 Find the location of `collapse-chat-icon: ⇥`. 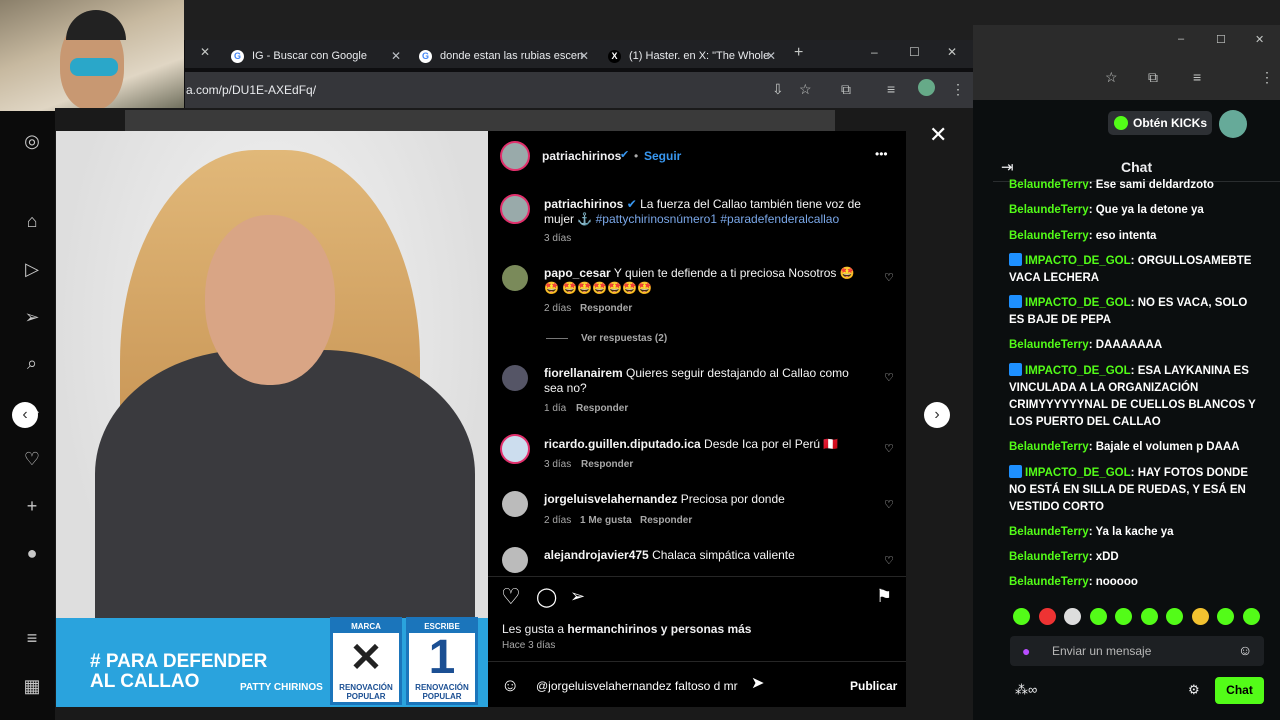

collapse-chat-icon: ⇥ is located at coordinates (1007, 167).